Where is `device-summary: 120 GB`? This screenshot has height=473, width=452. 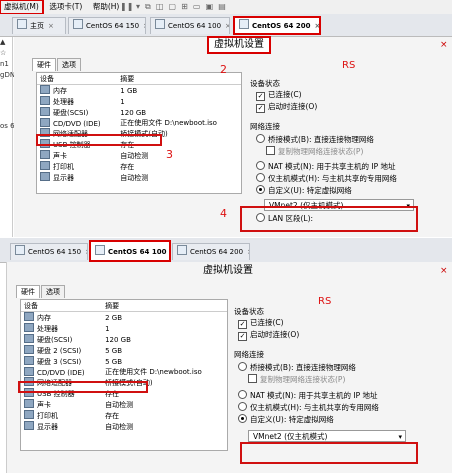 device-summary: 120 GB is located at coordinates (133, 112).